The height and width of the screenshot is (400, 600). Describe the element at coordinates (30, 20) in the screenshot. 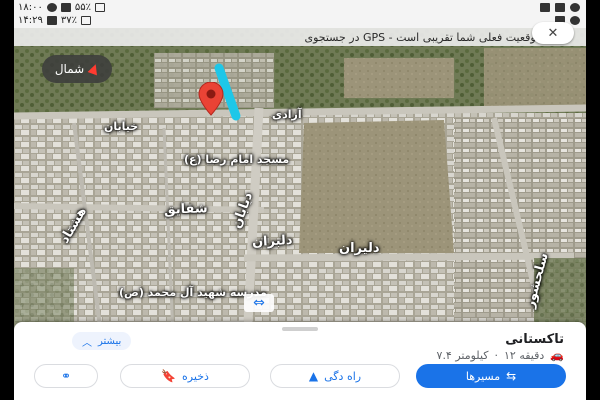

I see `status-clock: ۱۴:۲۹` at that location.